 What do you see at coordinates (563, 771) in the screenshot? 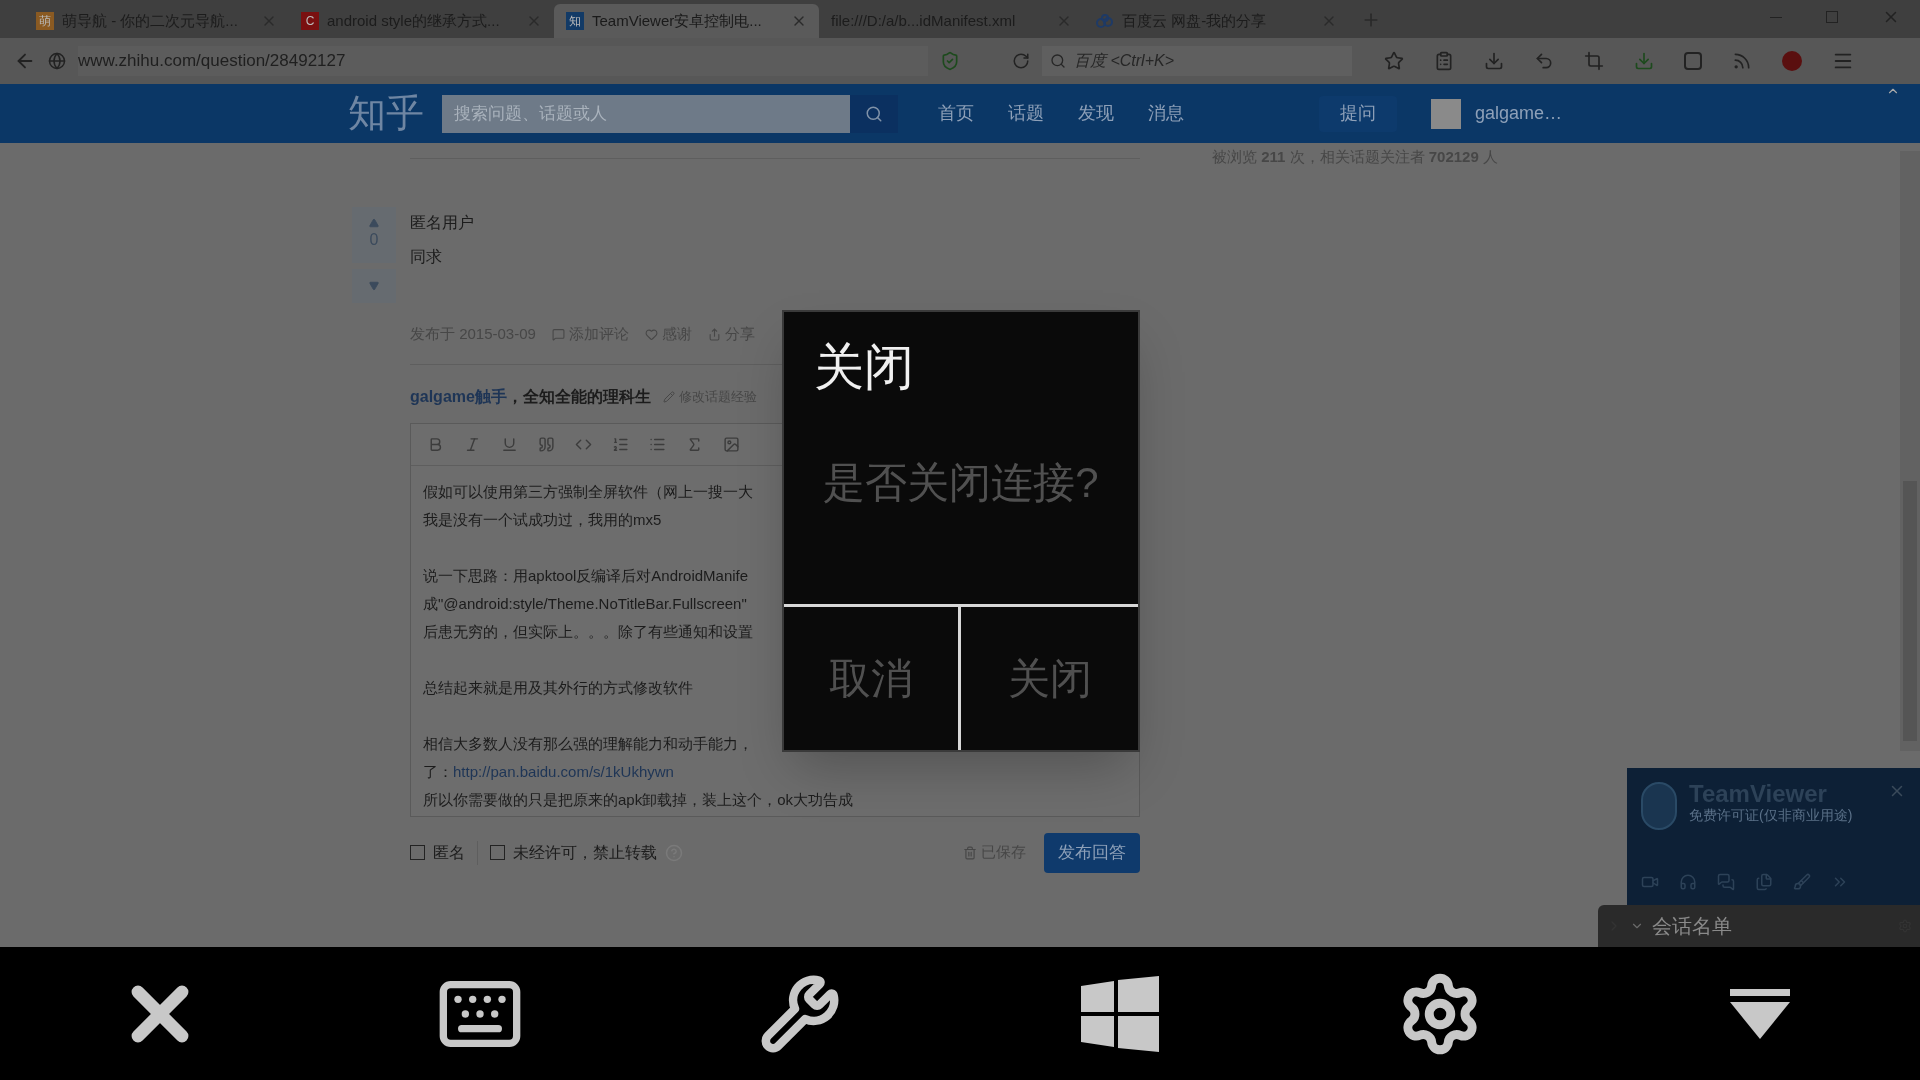
I see `download-link: http://pan.baidu.com/s/1kUkhywn` at bounding box center [563, 771].